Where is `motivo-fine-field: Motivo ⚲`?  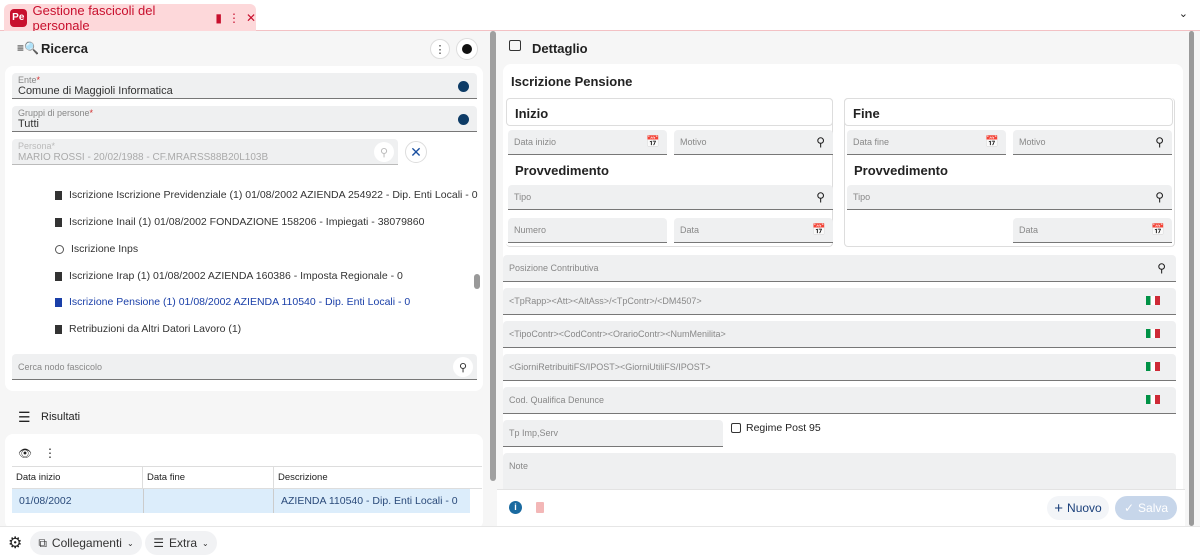
motivo-fine-field: Motivo ⚲ is located at coordinates (1092, 142).